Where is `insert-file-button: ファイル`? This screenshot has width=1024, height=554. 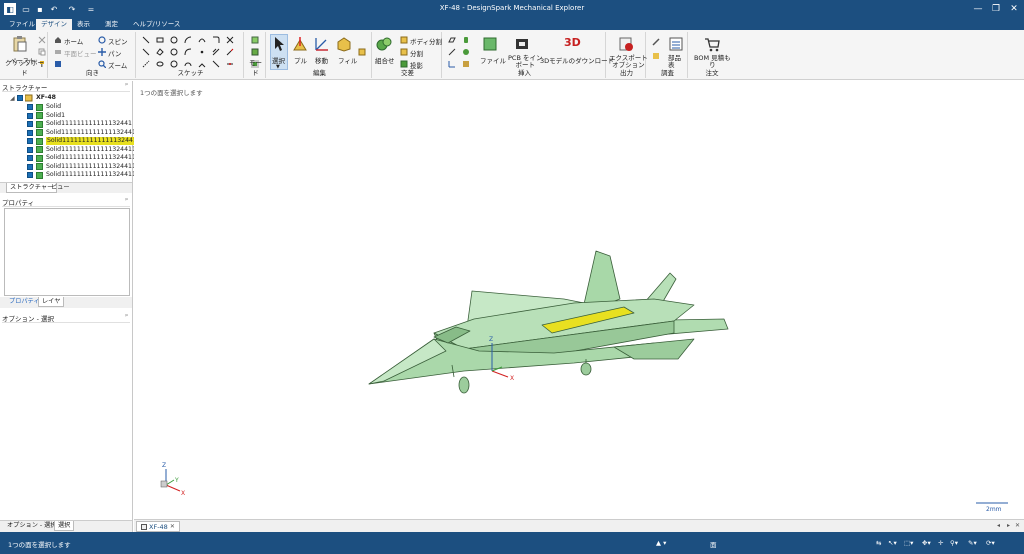 insert-file-button: ファイル is located at coordinates (493, 60).